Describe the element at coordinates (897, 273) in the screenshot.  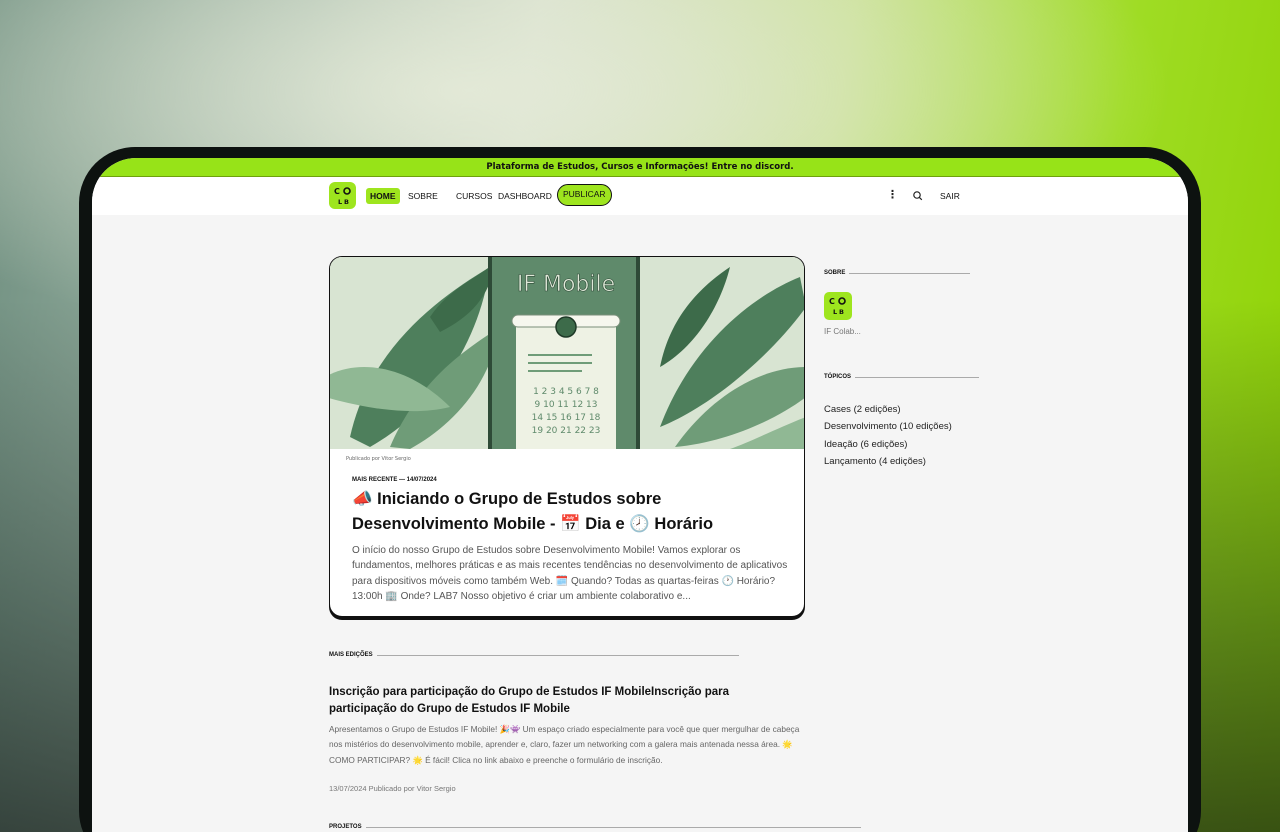
I see `sidebar-about-heading: SOBRE` at that location.